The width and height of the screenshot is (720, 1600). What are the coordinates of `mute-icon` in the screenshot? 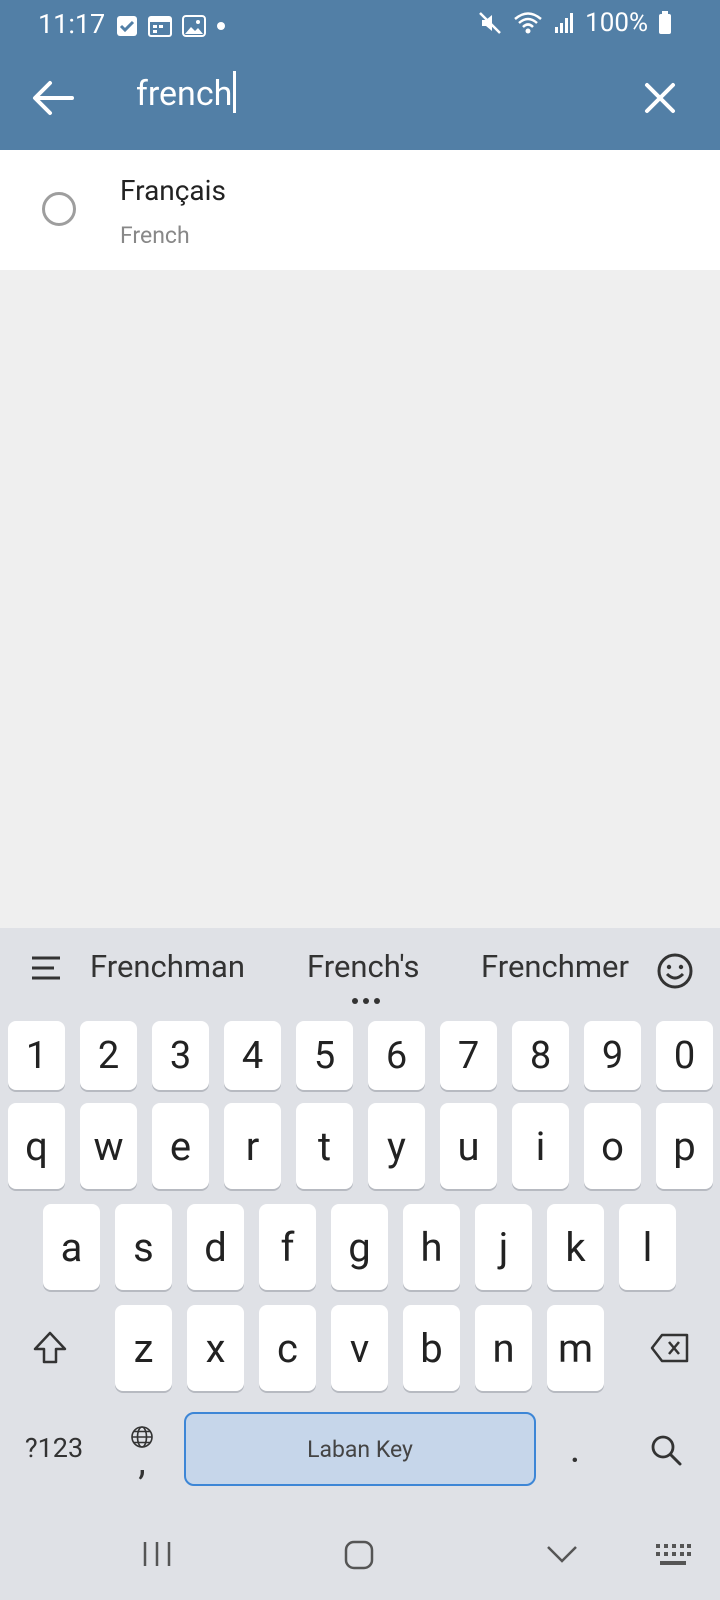 It's located at (490, 23).